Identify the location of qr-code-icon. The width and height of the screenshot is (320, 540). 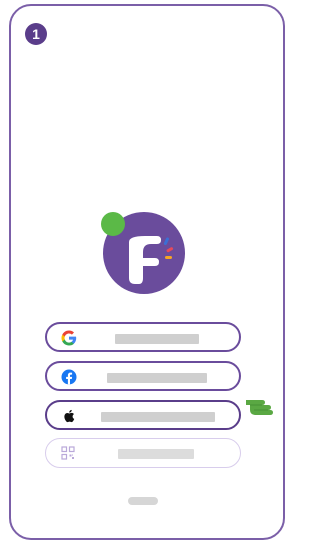
(68, 453).